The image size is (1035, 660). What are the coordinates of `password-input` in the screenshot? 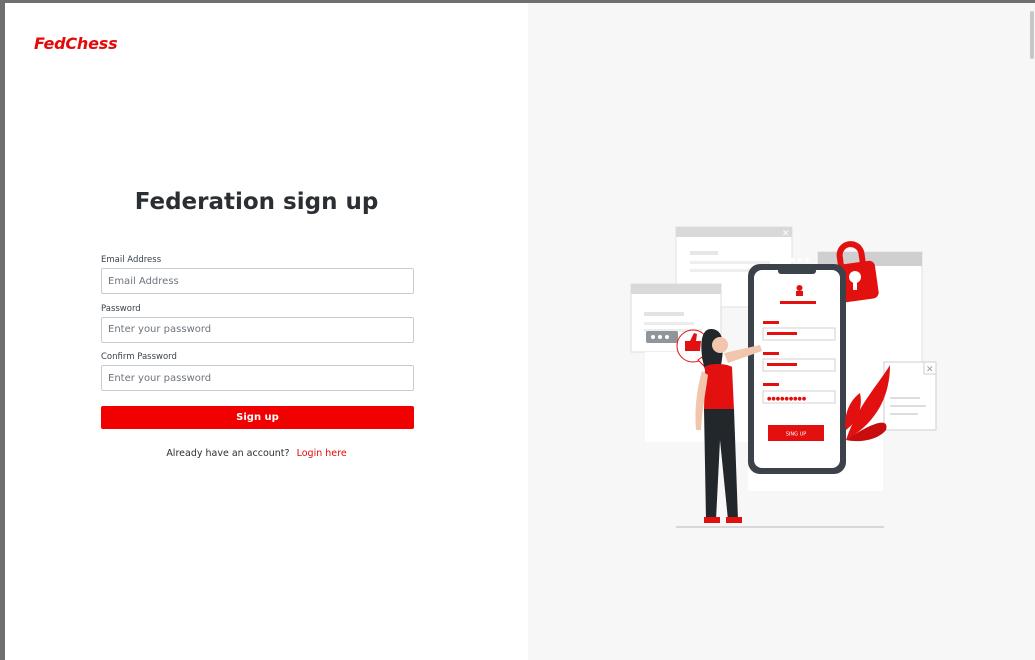 It's located at (257, 329).